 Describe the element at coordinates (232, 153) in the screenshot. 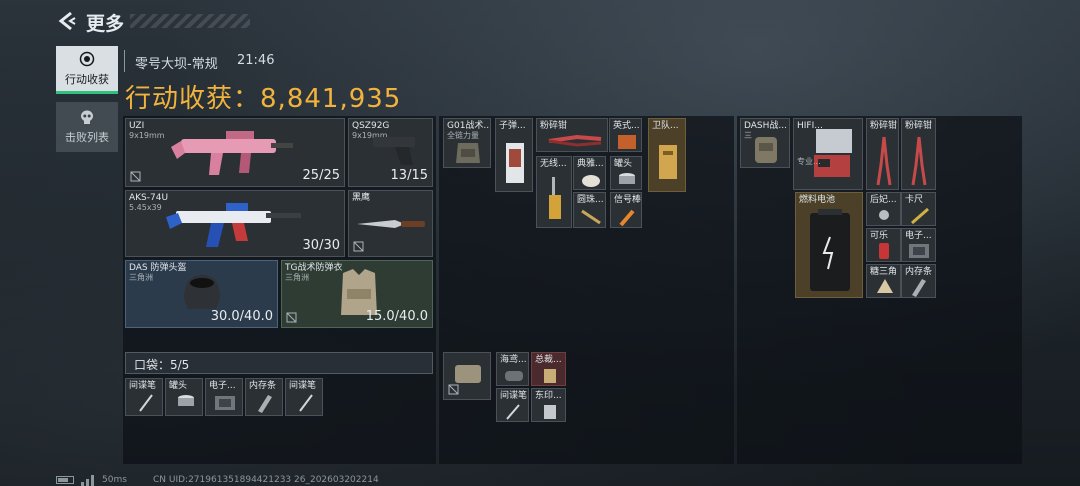

I see `uzi-icon` at that location.